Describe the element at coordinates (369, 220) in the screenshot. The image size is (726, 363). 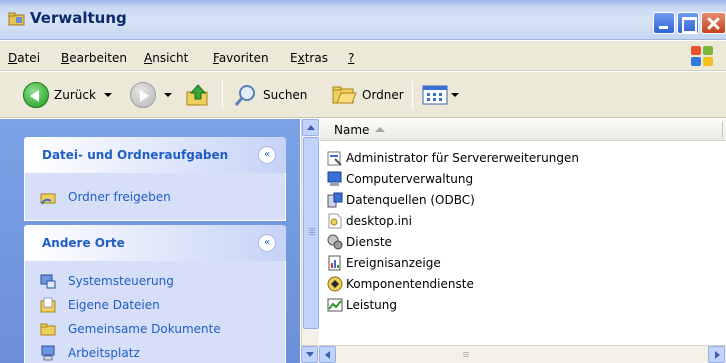
I see `list-item: desktop.ini` at that location.